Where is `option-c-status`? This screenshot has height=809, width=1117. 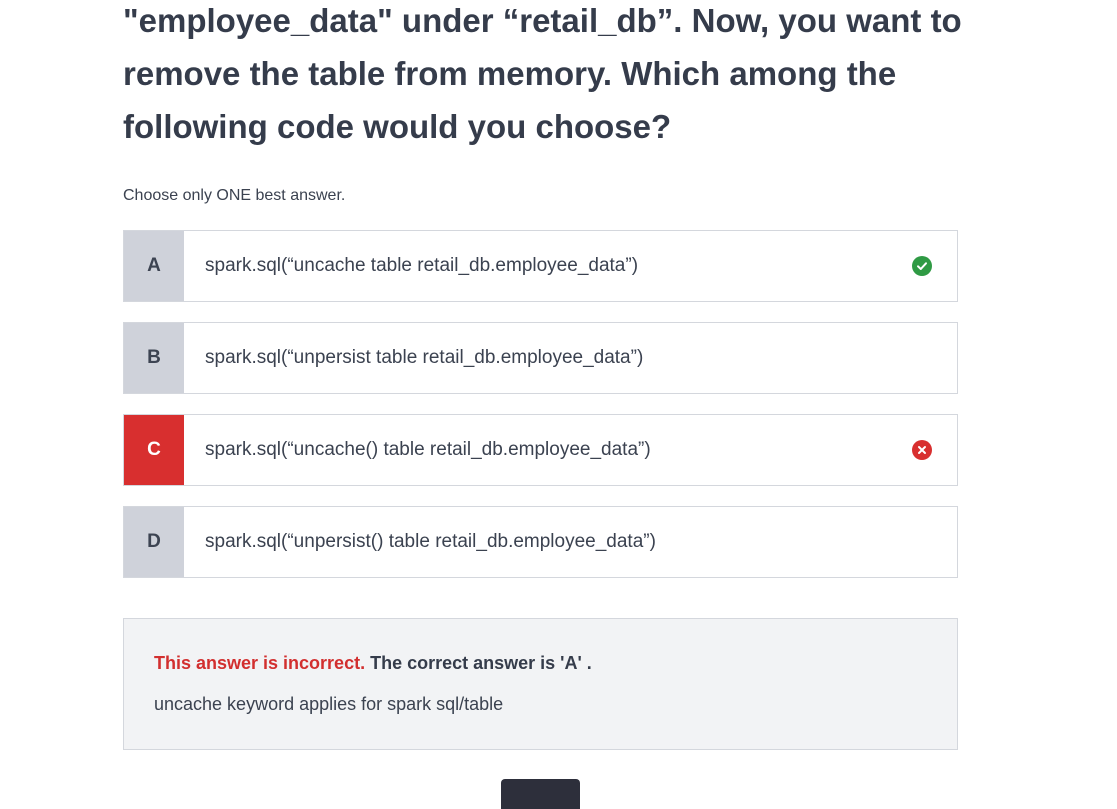
option-c-status is located at coordinates (922, 450).